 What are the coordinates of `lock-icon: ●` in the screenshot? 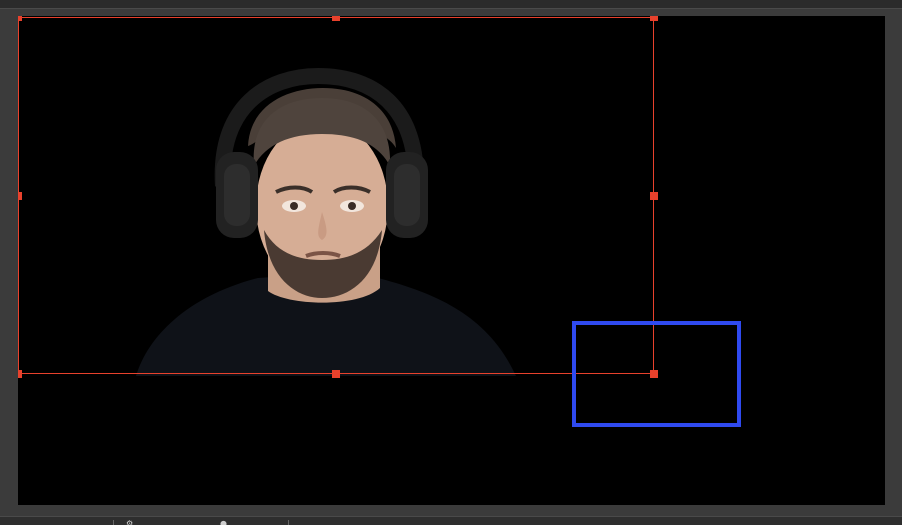 It's located at (224, 522).